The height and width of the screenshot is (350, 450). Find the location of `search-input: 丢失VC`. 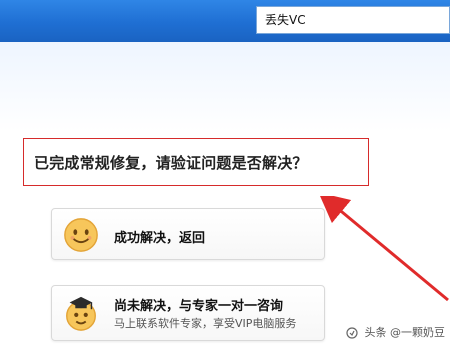

search-input: 丢失VC is located at coordinates (353, 20).